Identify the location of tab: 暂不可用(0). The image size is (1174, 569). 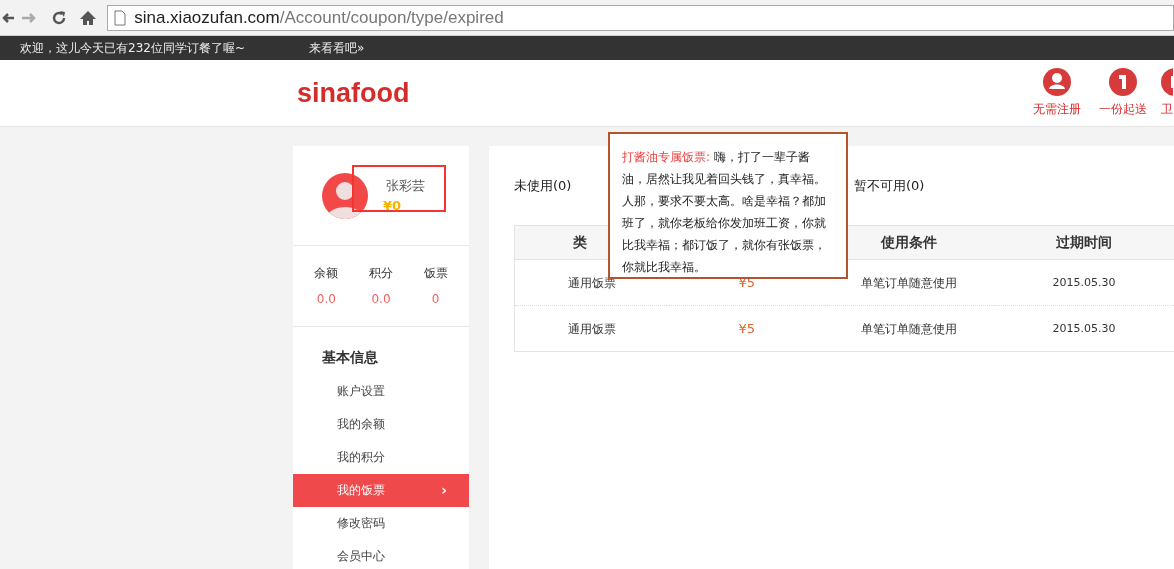
(889, 200).